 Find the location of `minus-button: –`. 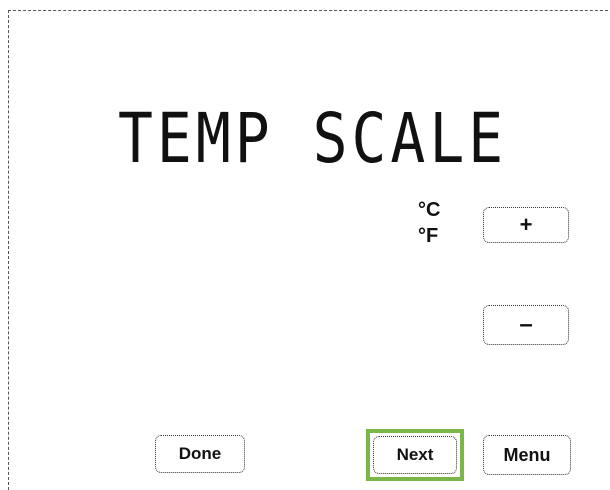

minus-button: – is located at coordinates (526, 325).